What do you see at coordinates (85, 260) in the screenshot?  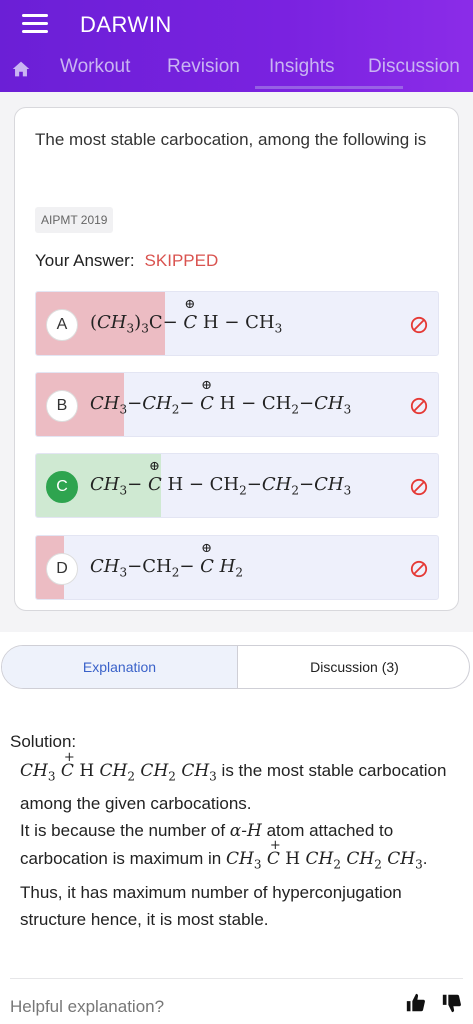 I see `answer-label: Your Answer:` at bounding box center [85, 260].